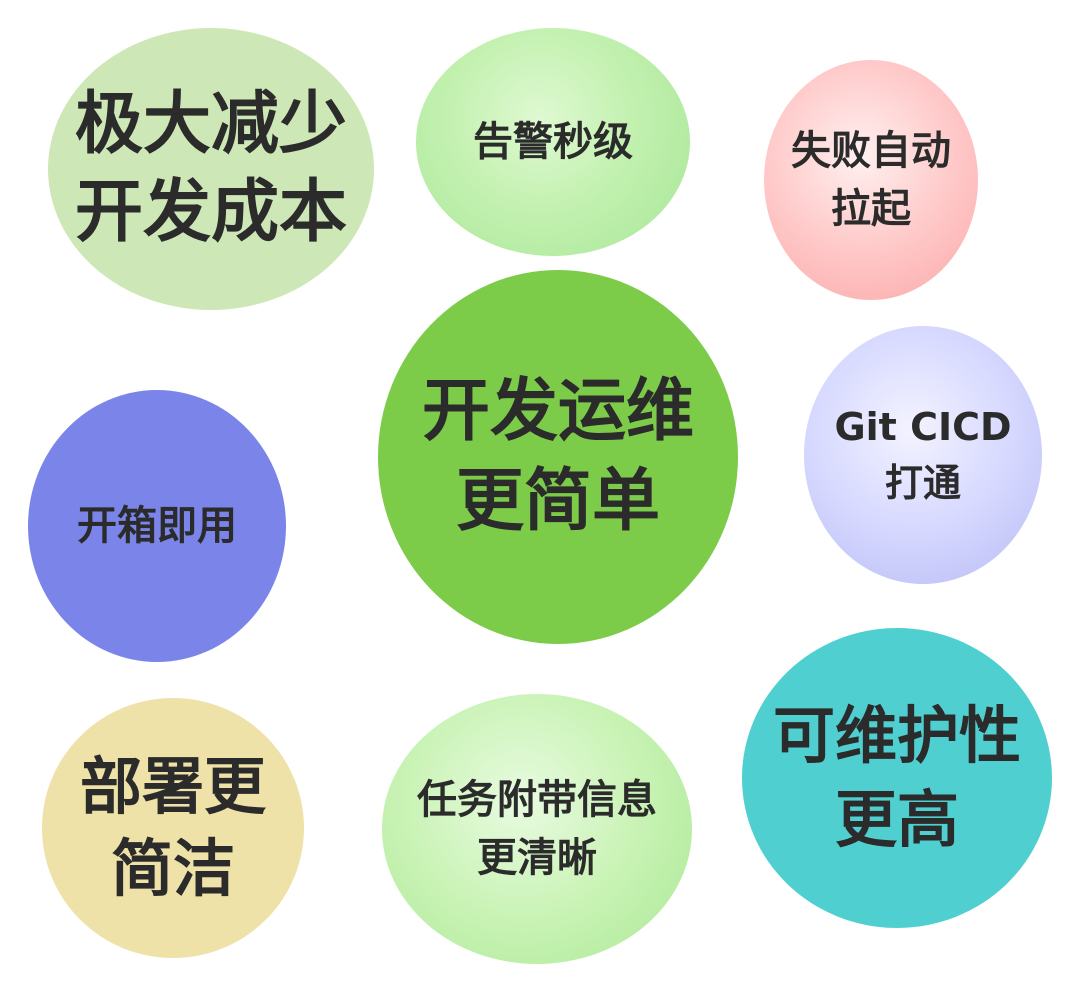 The image size is (1080, 989). Describe the element at coordinates (210, 212) in the screenshot. I see `bubble-reduce-dev-cost-line-2: 开发成本` at that location.